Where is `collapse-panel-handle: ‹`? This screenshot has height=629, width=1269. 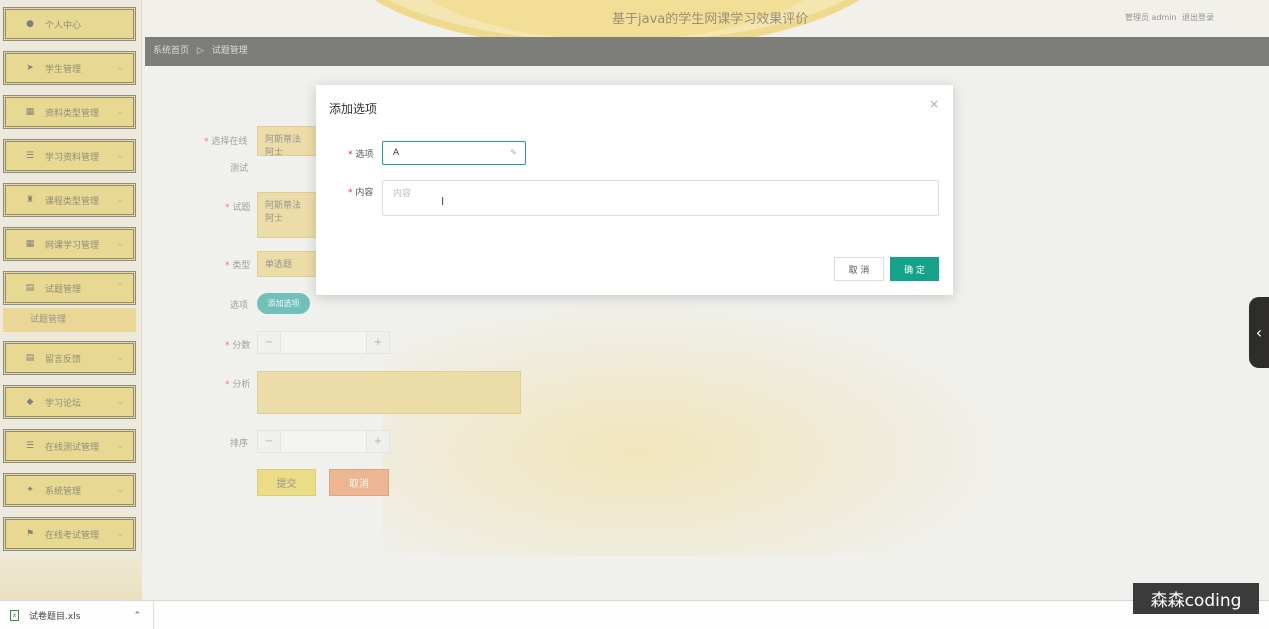 collapse-panel-handle: ‹ is located at coordinates (1259, 332).